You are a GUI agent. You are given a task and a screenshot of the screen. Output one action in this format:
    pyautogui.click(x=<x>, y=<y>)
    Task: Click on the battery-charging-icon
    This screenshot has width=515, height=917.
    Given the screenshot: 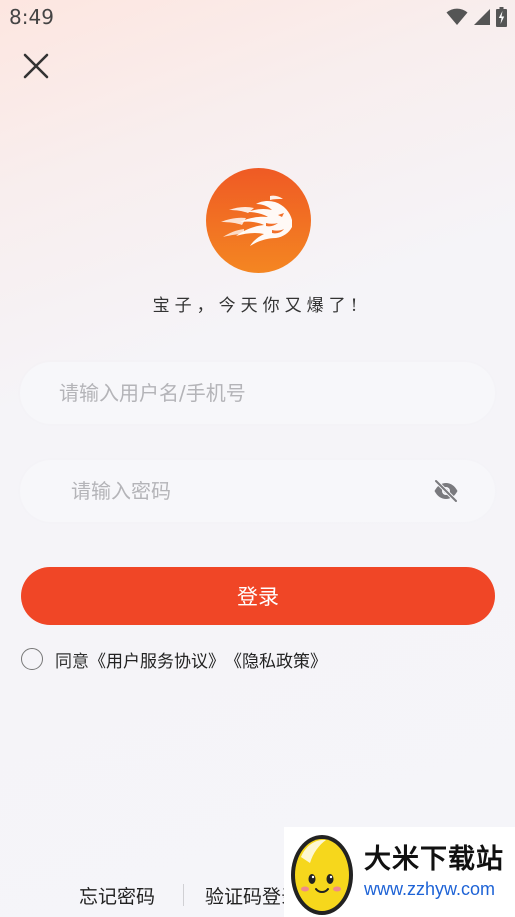 What is the action you would take?
    pyautogui.click(x=501, y=17)
    